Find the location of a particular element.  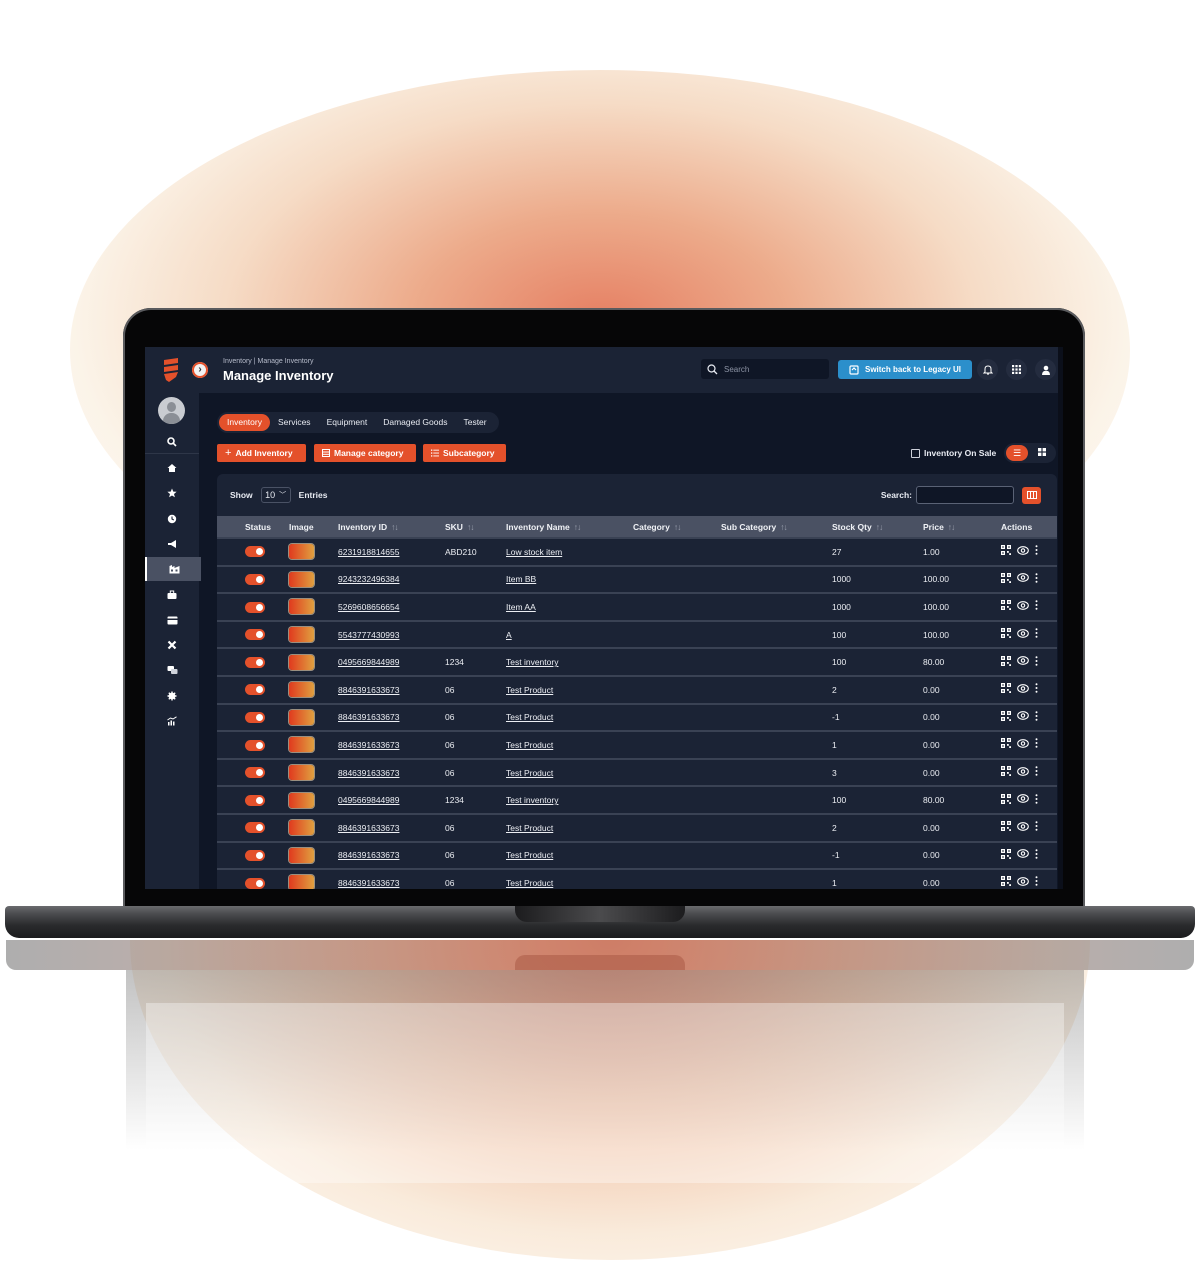

sidebar-credit-card-icon is located at coordinates (172, 620).